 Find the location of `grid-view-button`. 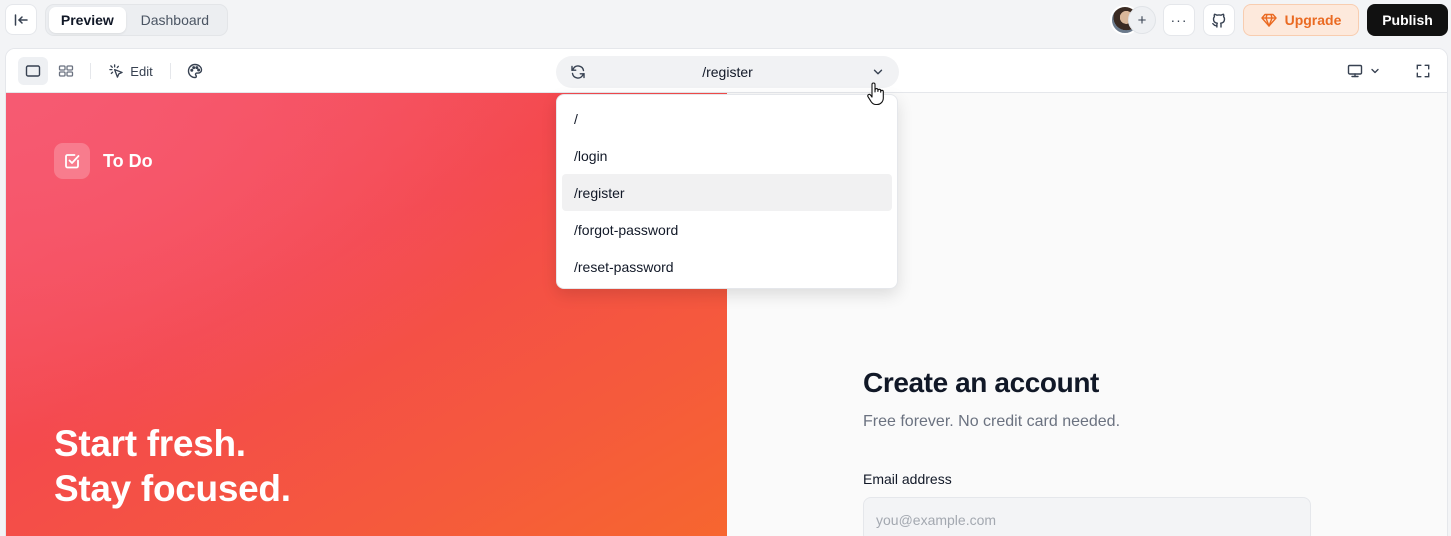

grid-view-button is located at coordinates (66, 71).